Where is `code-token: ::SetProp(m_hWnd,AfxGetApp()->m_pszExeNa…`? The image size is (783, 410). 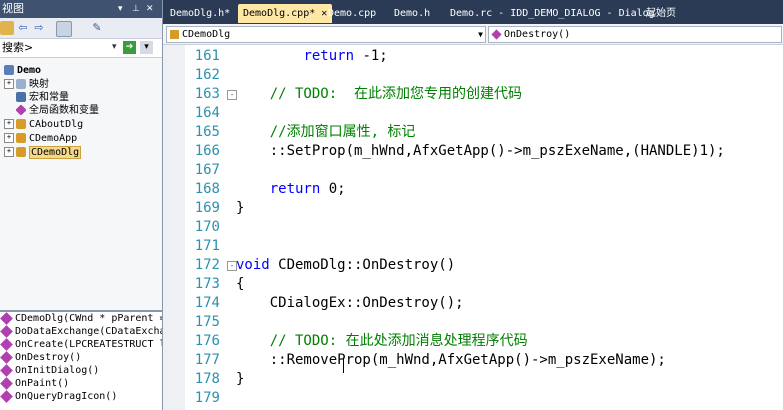
code-token: ::SetProp(m_hWnd,AfxGetApp()->m_pszExeNa… is located at coordinates (480, 151).